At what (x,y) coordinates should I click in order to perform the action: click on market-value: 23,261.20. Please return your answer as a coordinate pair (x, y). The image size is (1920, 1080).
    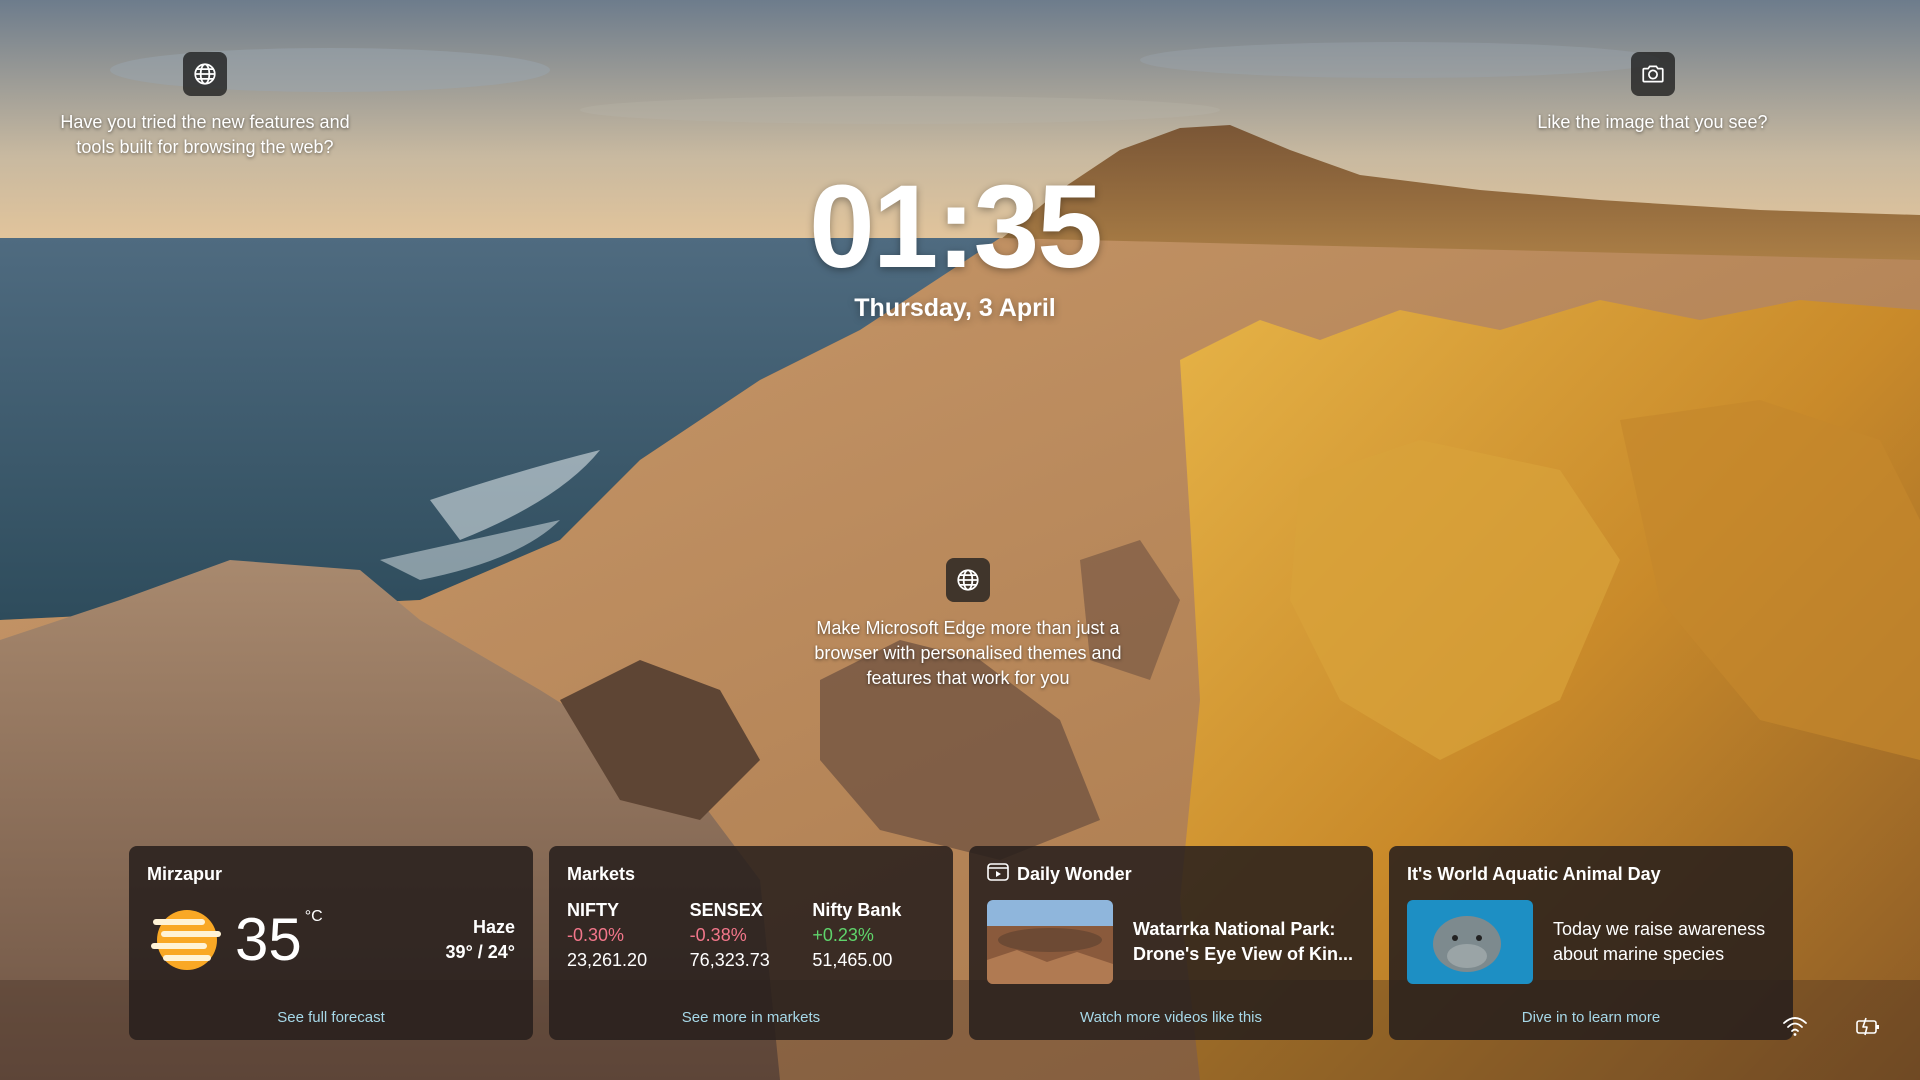
    Looking at the image, I should click on (607, 960).